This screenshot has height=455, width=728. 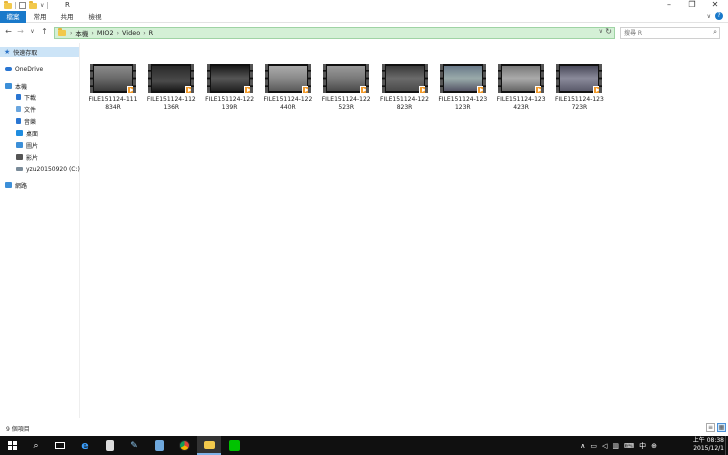 What do you see at coordinates (404, 99) in the screenshot?
I see `file-name-line: FILE151124-122` at bounding box center [404, 99].